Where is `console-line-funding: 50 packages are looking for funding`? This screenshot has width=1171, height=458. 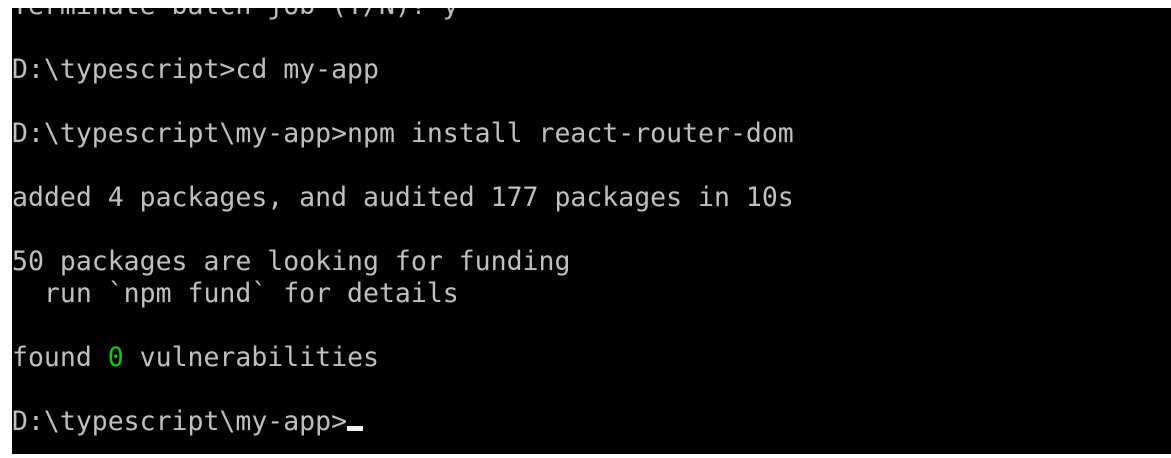 console-line-funding: 50 packages are looking for funding is located at coordinates (291, 261).